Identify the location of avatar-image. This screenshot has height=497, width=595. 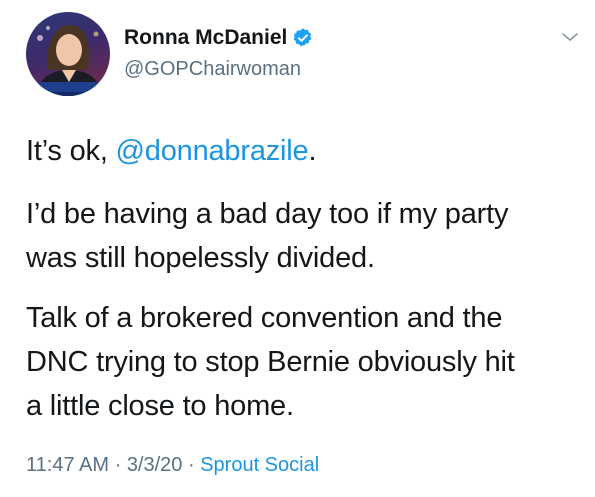
(68, 60).